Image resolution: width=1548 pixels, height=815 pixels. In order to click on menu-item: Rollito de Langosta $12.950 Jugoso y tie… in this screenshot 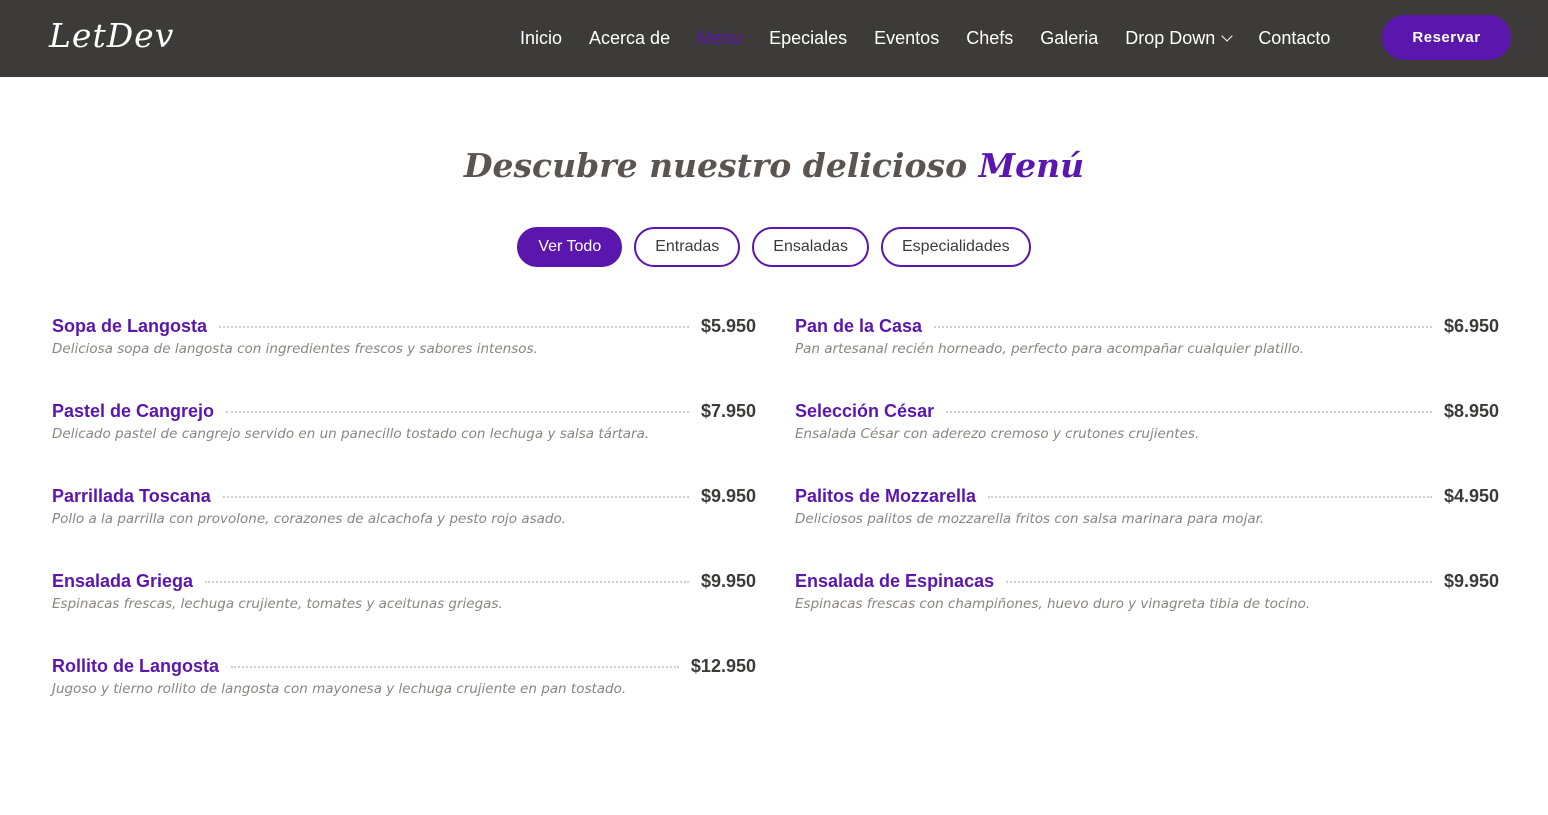, I will do `click(404, 695)`.